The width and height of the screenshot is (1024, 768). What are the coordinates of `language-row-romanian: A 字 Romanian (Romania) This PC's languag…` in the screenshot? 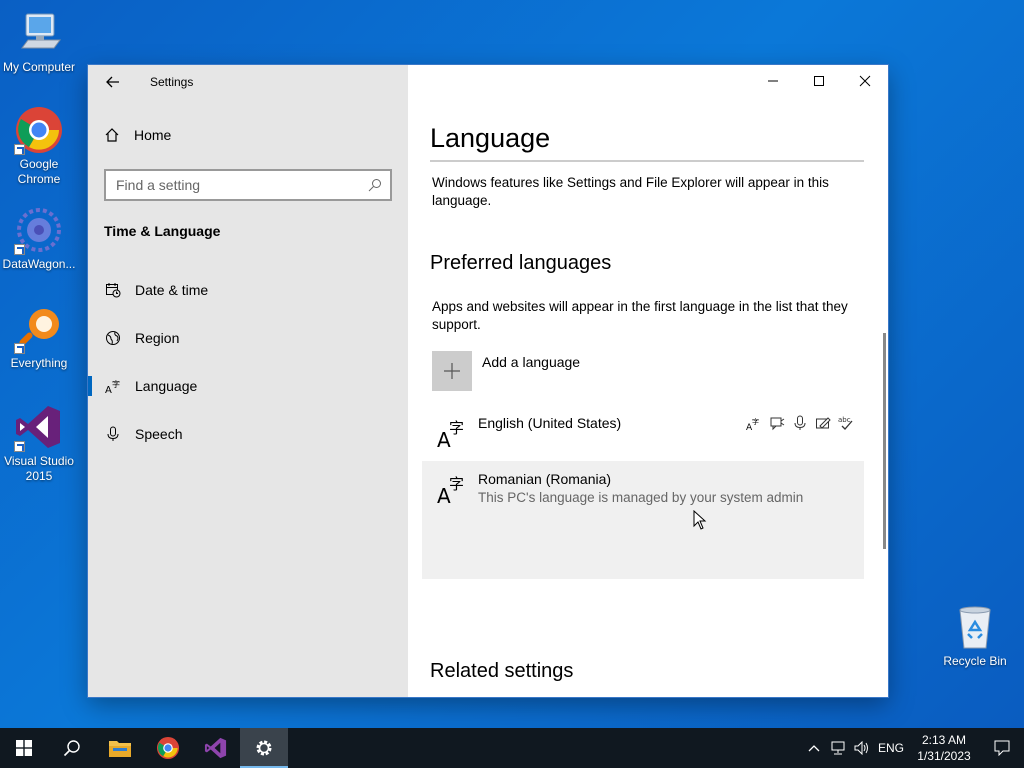 It's located at (643, 520).